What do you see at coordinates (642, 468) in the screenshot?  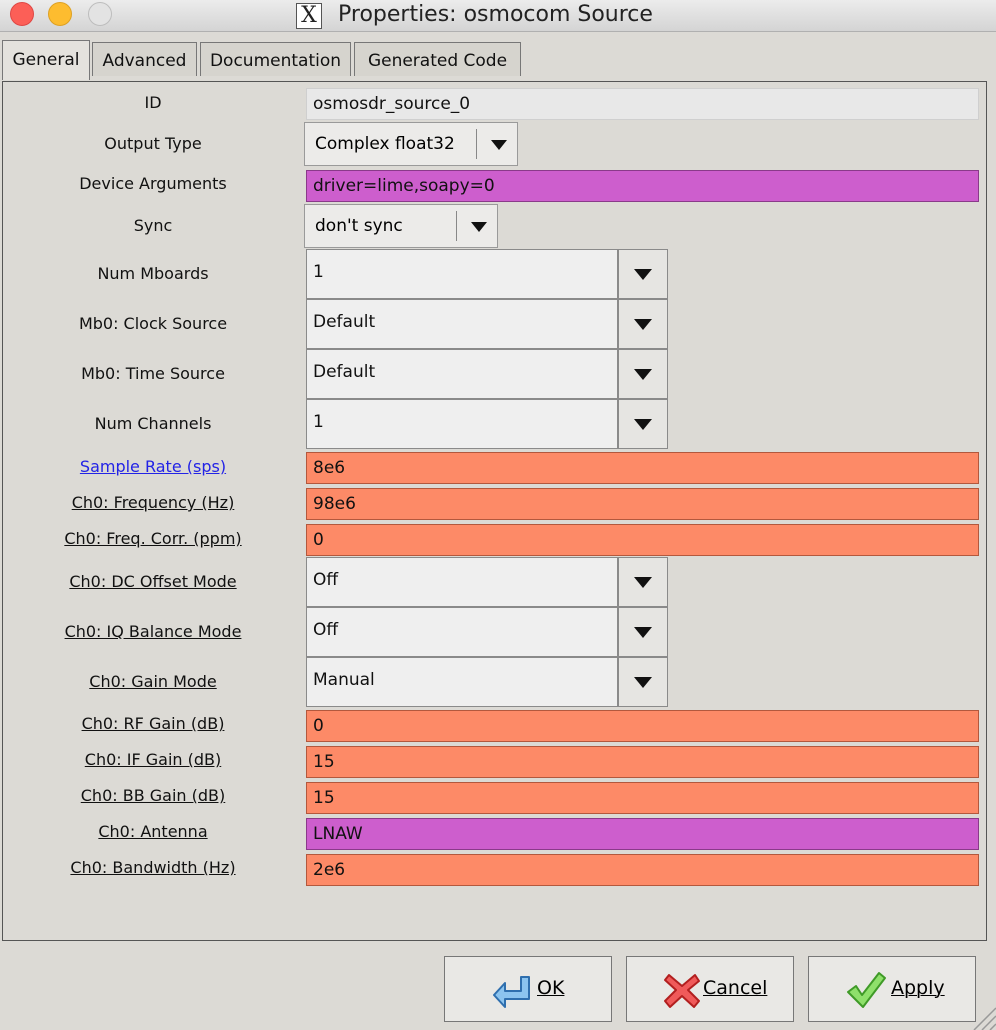 I see `sample-rate-field: 8e6` at bounding box center [642, 468].